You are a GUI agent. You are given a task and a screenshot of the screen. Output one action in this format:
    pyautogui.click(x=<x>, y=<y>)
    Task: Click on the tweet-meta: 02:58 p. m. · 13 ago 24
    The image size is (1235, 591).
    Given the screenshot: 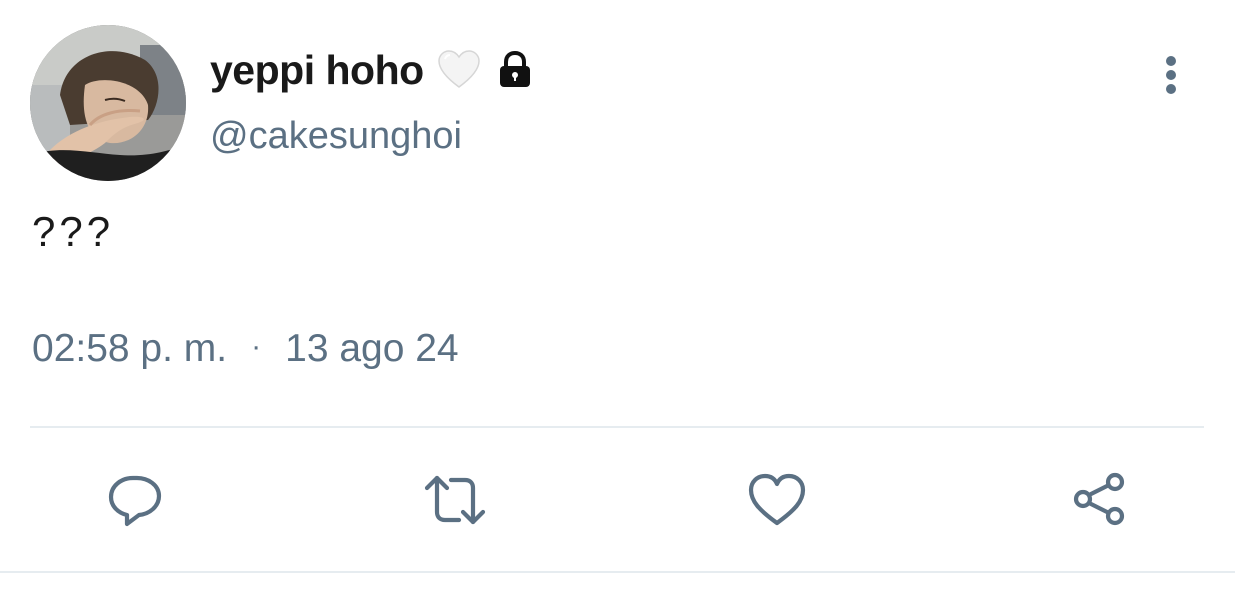 What is the action you would take?
    pyautogui.click(x=245, y=349)
    